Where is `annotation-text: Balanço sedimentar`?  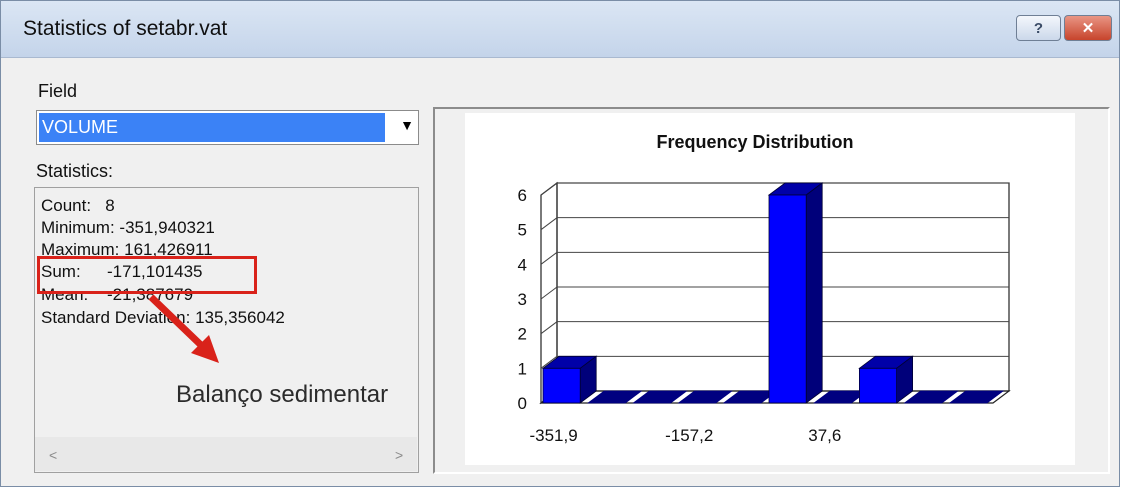 annotation-text: Balanço sedimentar is located at coordinates (282, 394).